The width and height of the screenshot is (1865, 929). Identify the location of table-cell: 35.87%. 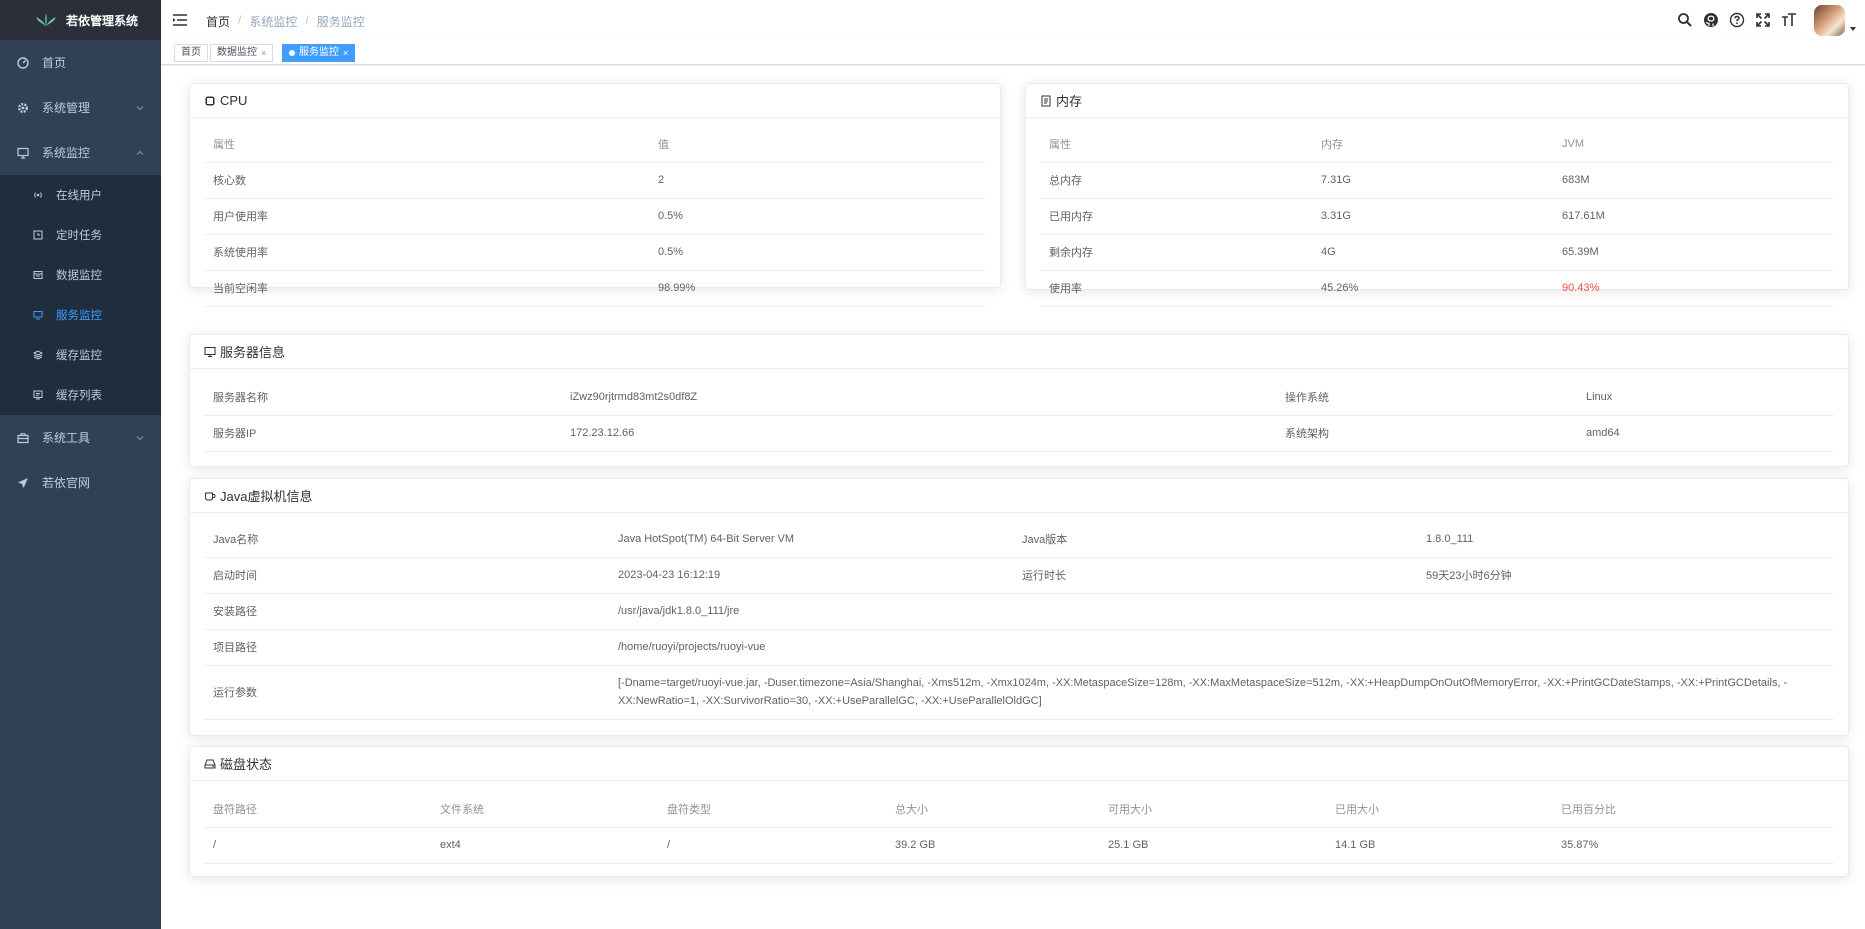
(1693, 845).